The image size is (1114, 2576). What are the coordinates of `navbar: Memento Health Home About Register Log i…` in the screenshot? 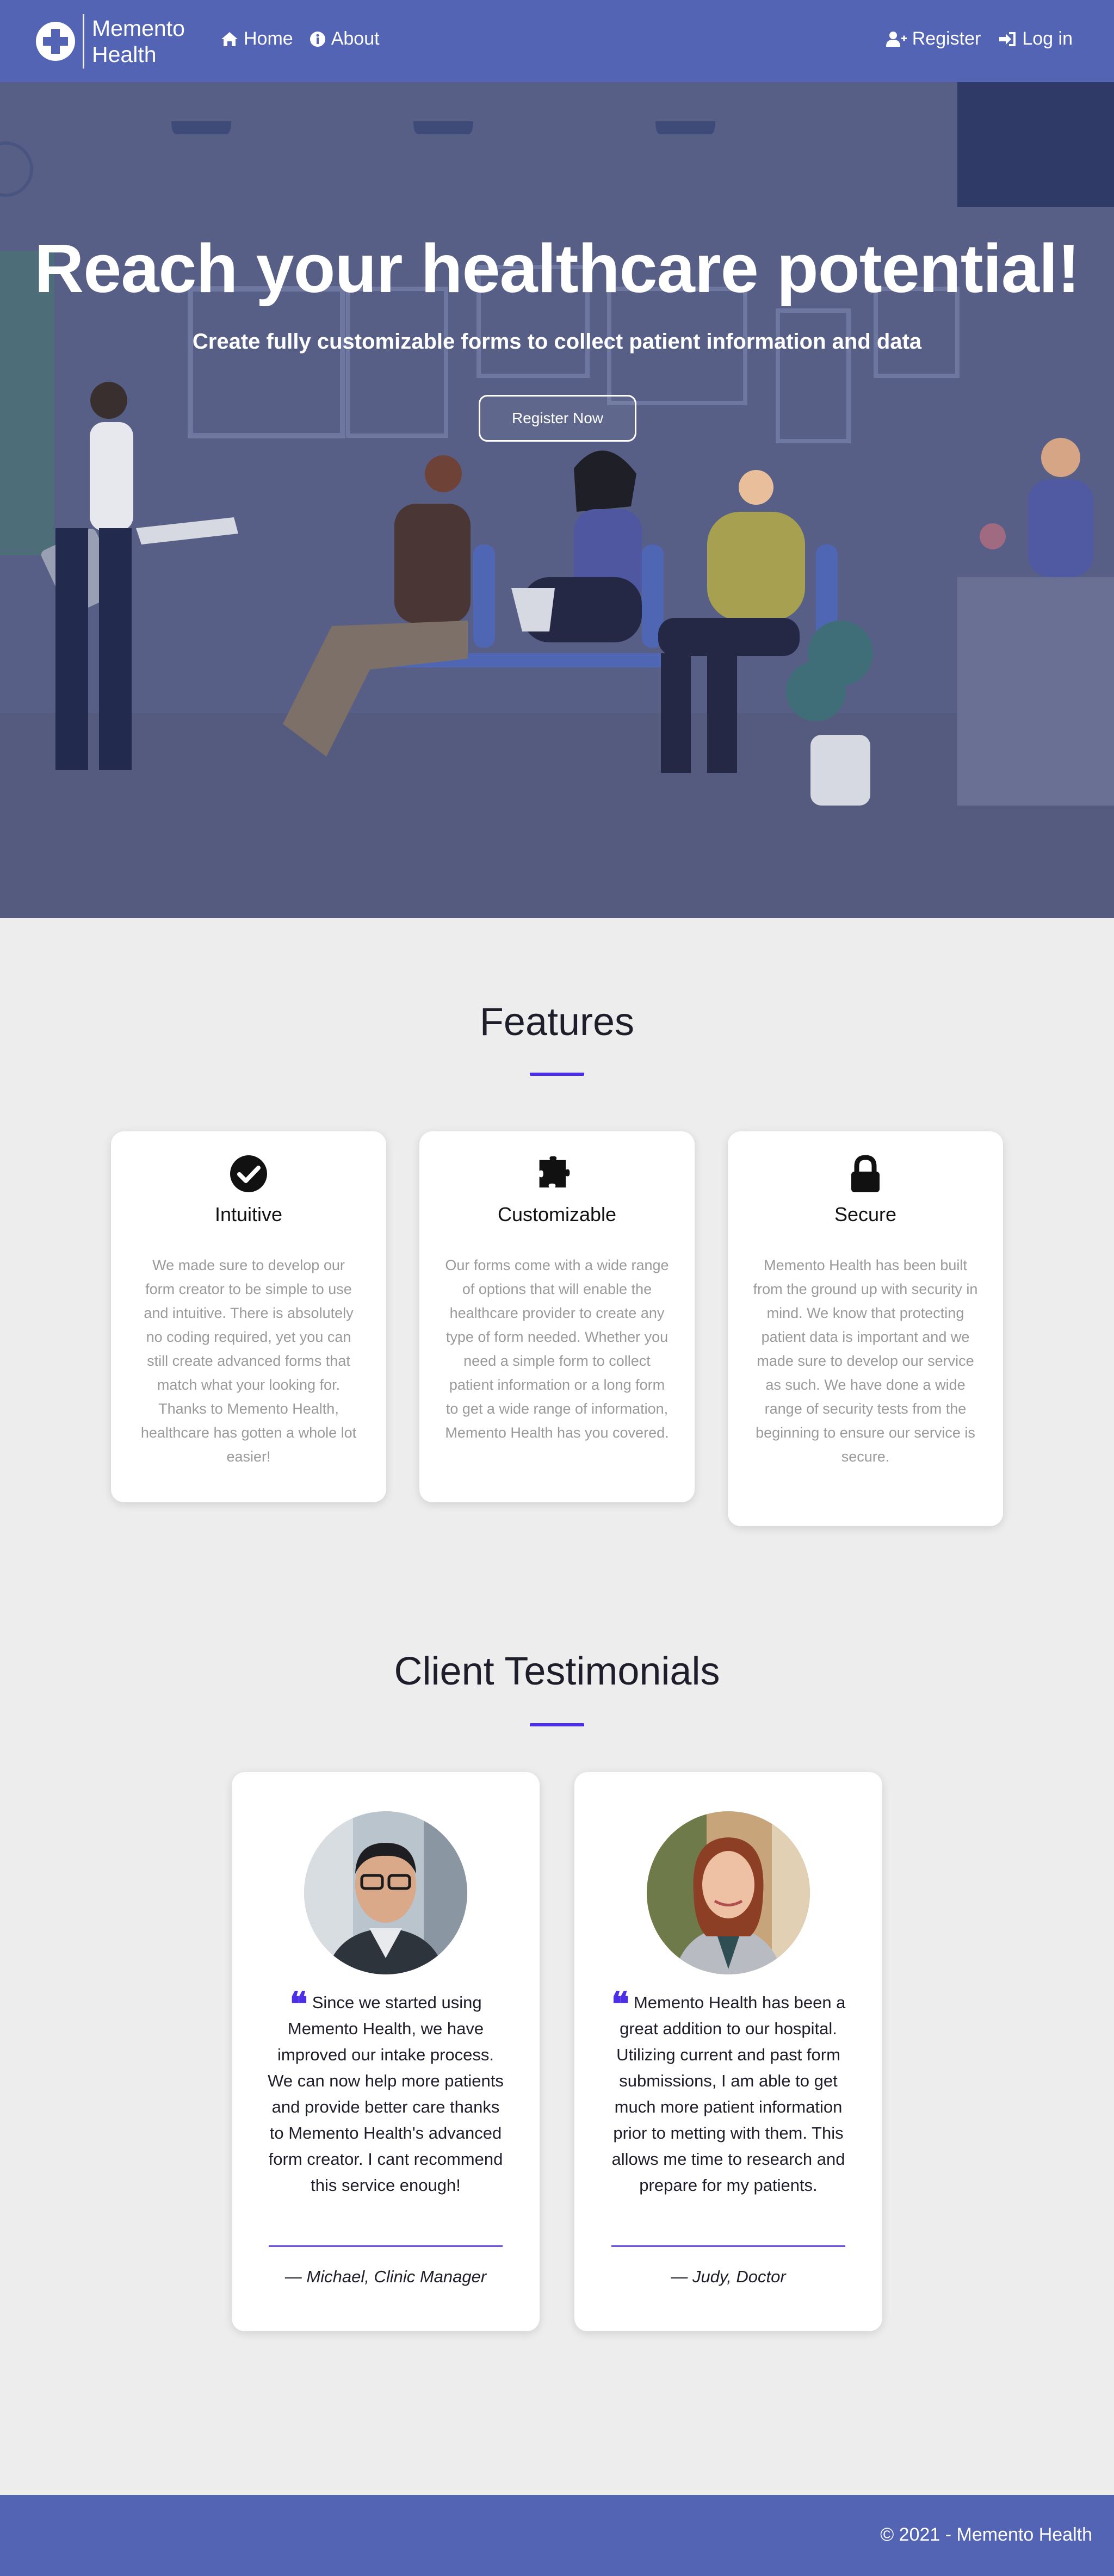 It's located at (557, 41).